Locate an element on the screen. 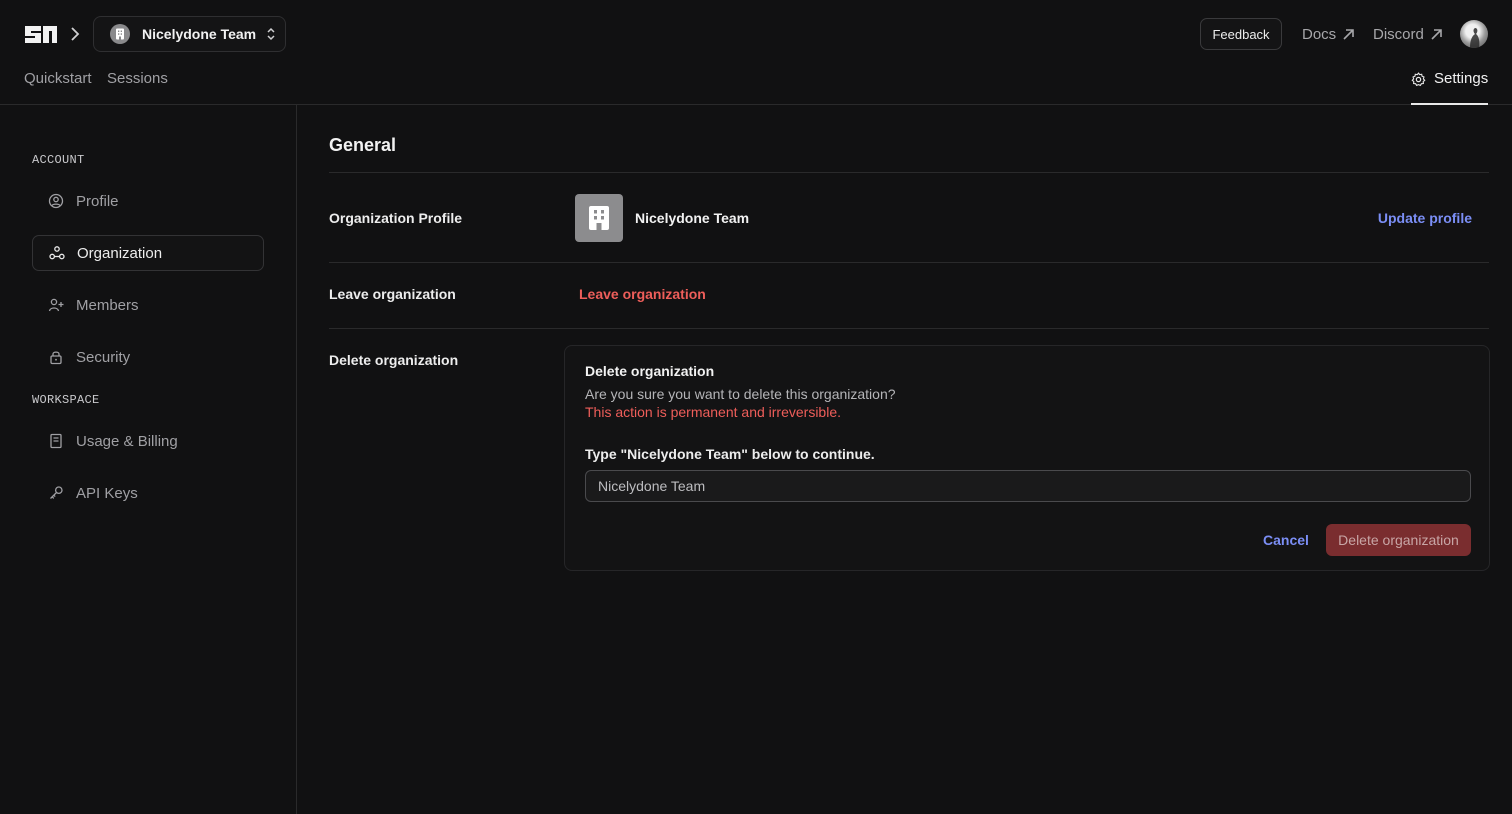  sidebar-item-api-keys: API Keys is located at coordinates (148, 493).